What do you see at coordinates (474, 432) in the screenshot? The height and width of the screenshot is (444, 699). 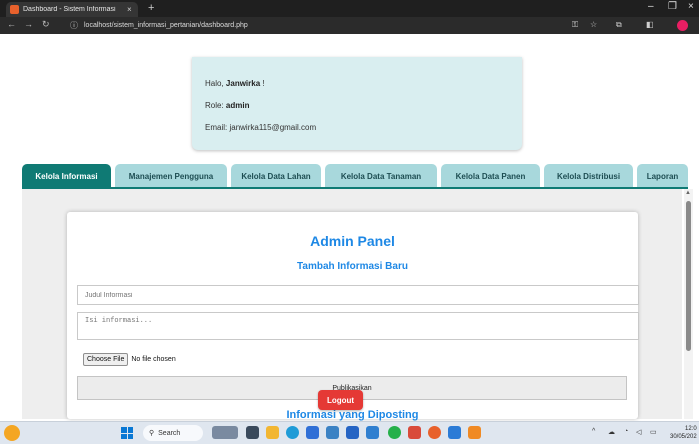 I see `xampp-icon` at bounding box center [474, 432].